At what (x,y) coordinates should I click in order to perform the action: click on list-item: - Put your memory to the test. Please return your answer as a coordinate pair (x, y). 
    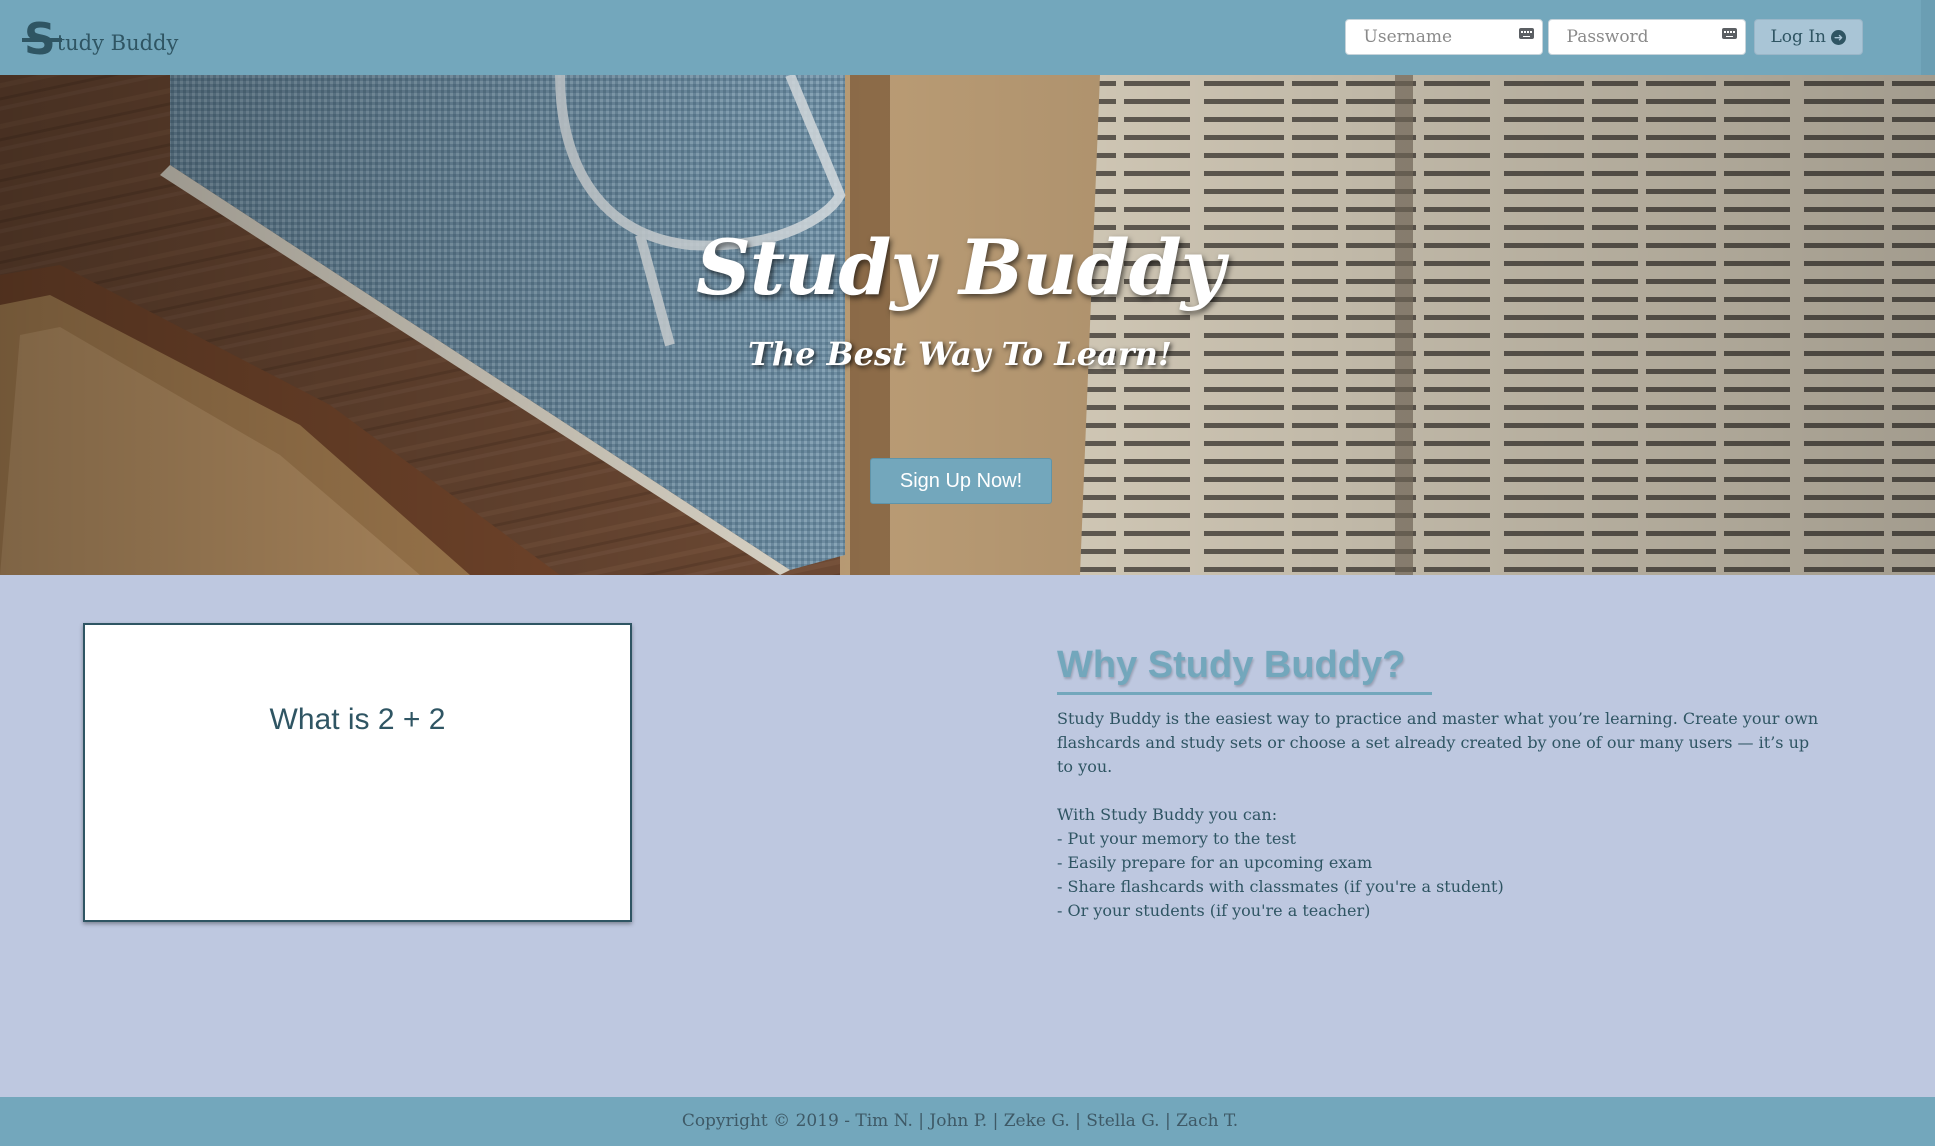
    Looking at the image, I should click on (1176, 838).